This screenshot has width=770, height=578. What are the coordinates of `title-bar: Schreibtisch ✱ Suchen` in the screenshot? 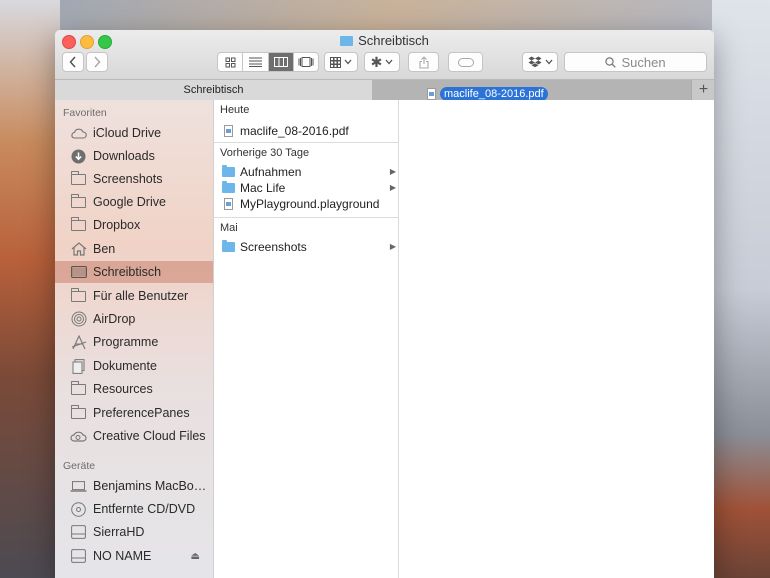 It's located at (384, 54).